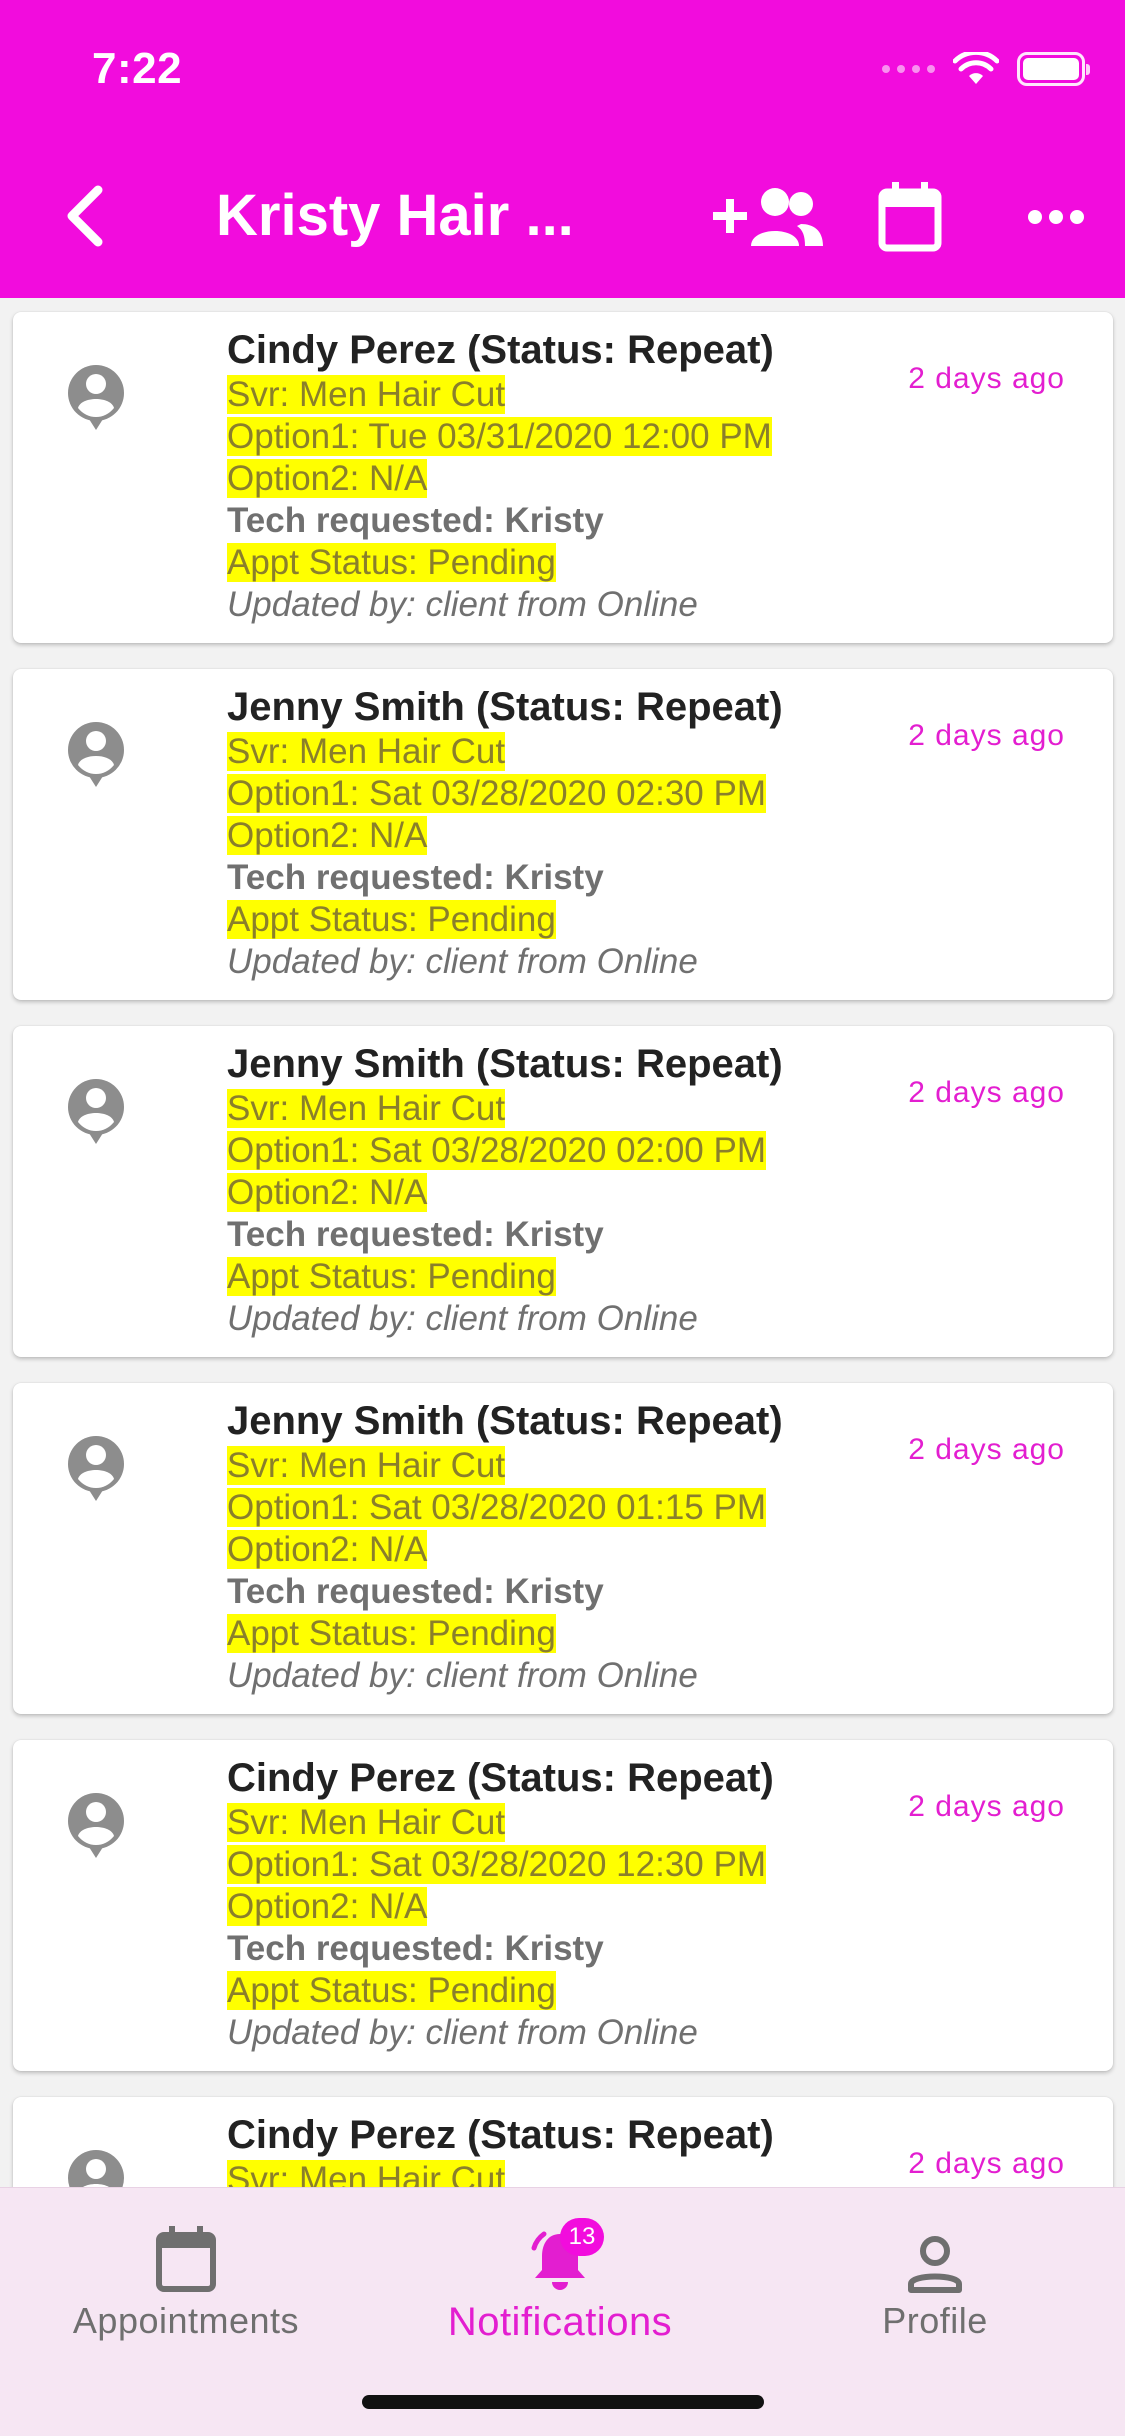  Describe the element at coordinates (499, 436) in the screenshot. I see `option1-text: Option1: Tue 03/31/2020 12:00 PM` at that location.